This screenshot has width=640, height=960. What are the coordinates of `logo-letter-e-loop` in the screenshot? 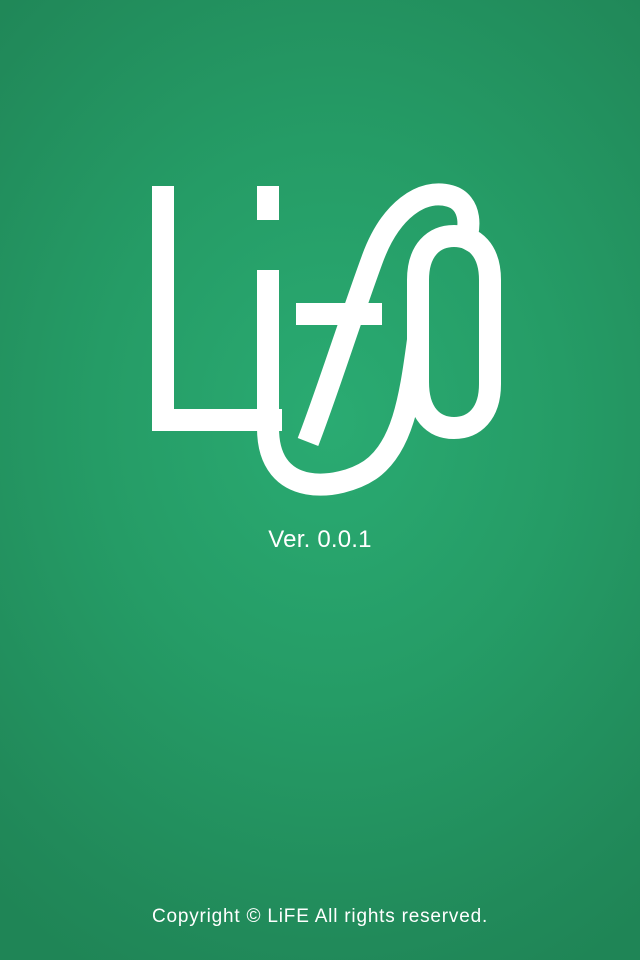 It's located at (454, 332).